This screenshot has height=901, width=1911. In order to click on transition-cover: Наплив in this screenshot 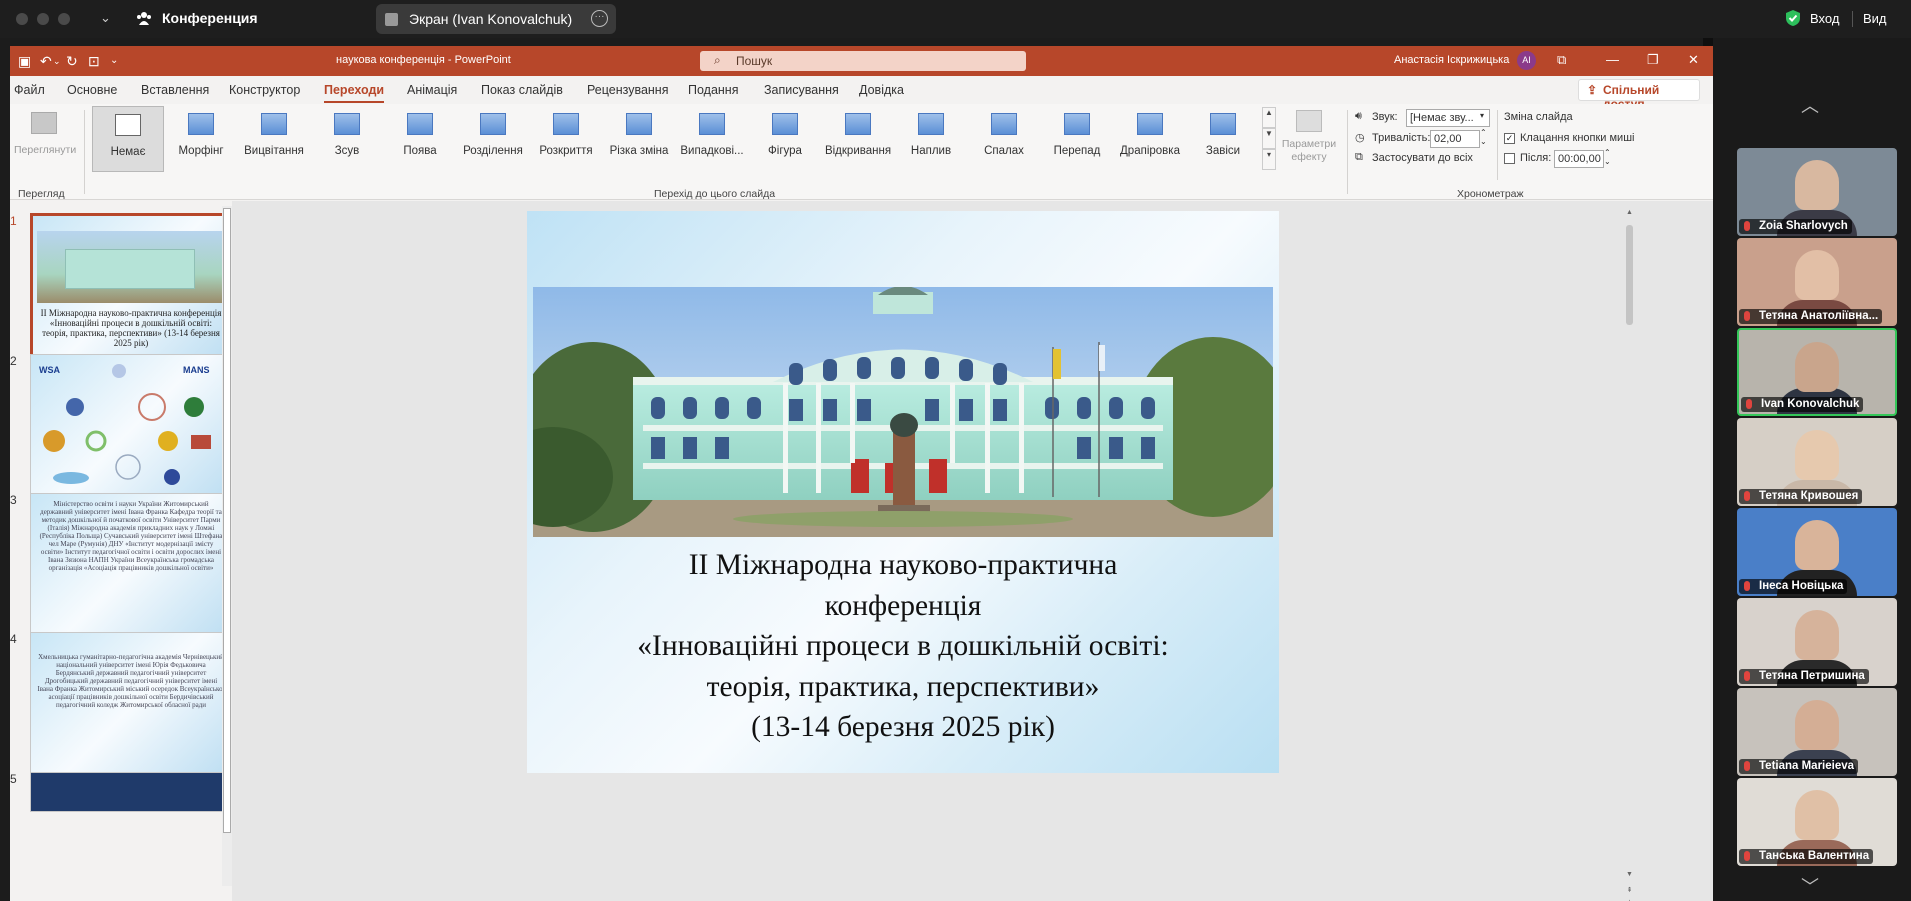, I will do `click(931, 139)`.